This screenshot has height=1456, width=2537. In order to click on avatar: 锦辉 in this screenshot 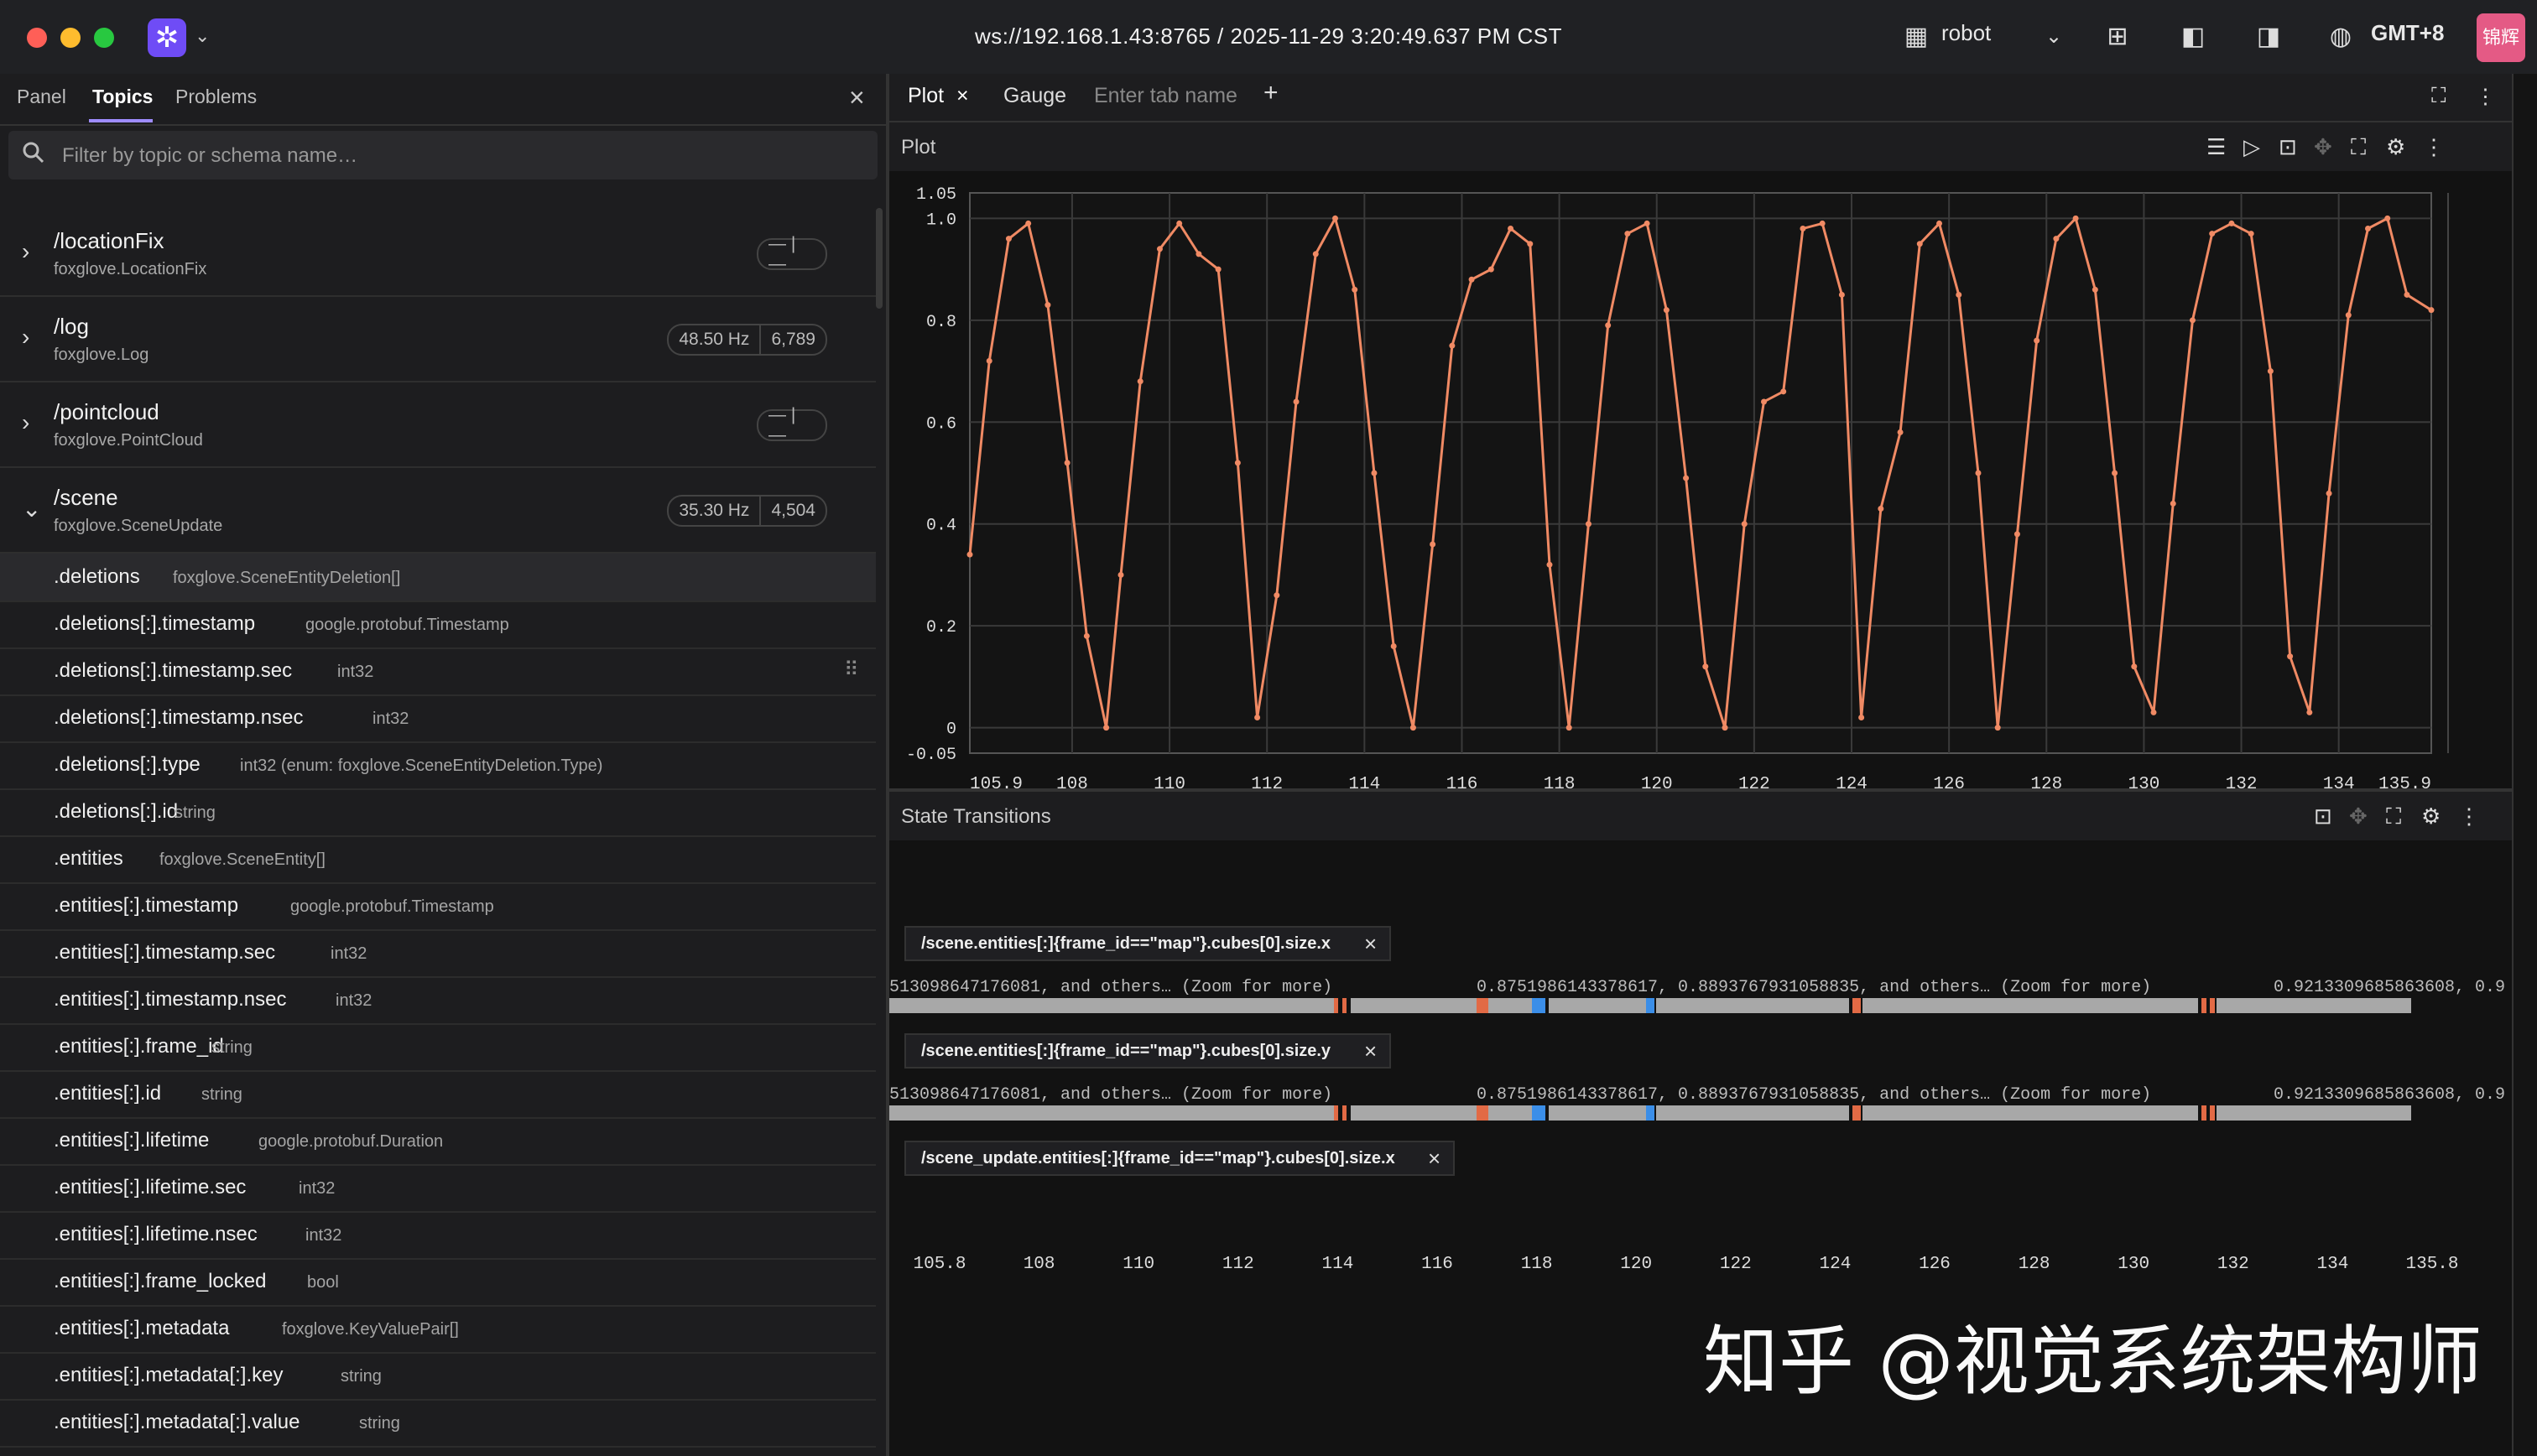, I will do `click(2501, 37)`.